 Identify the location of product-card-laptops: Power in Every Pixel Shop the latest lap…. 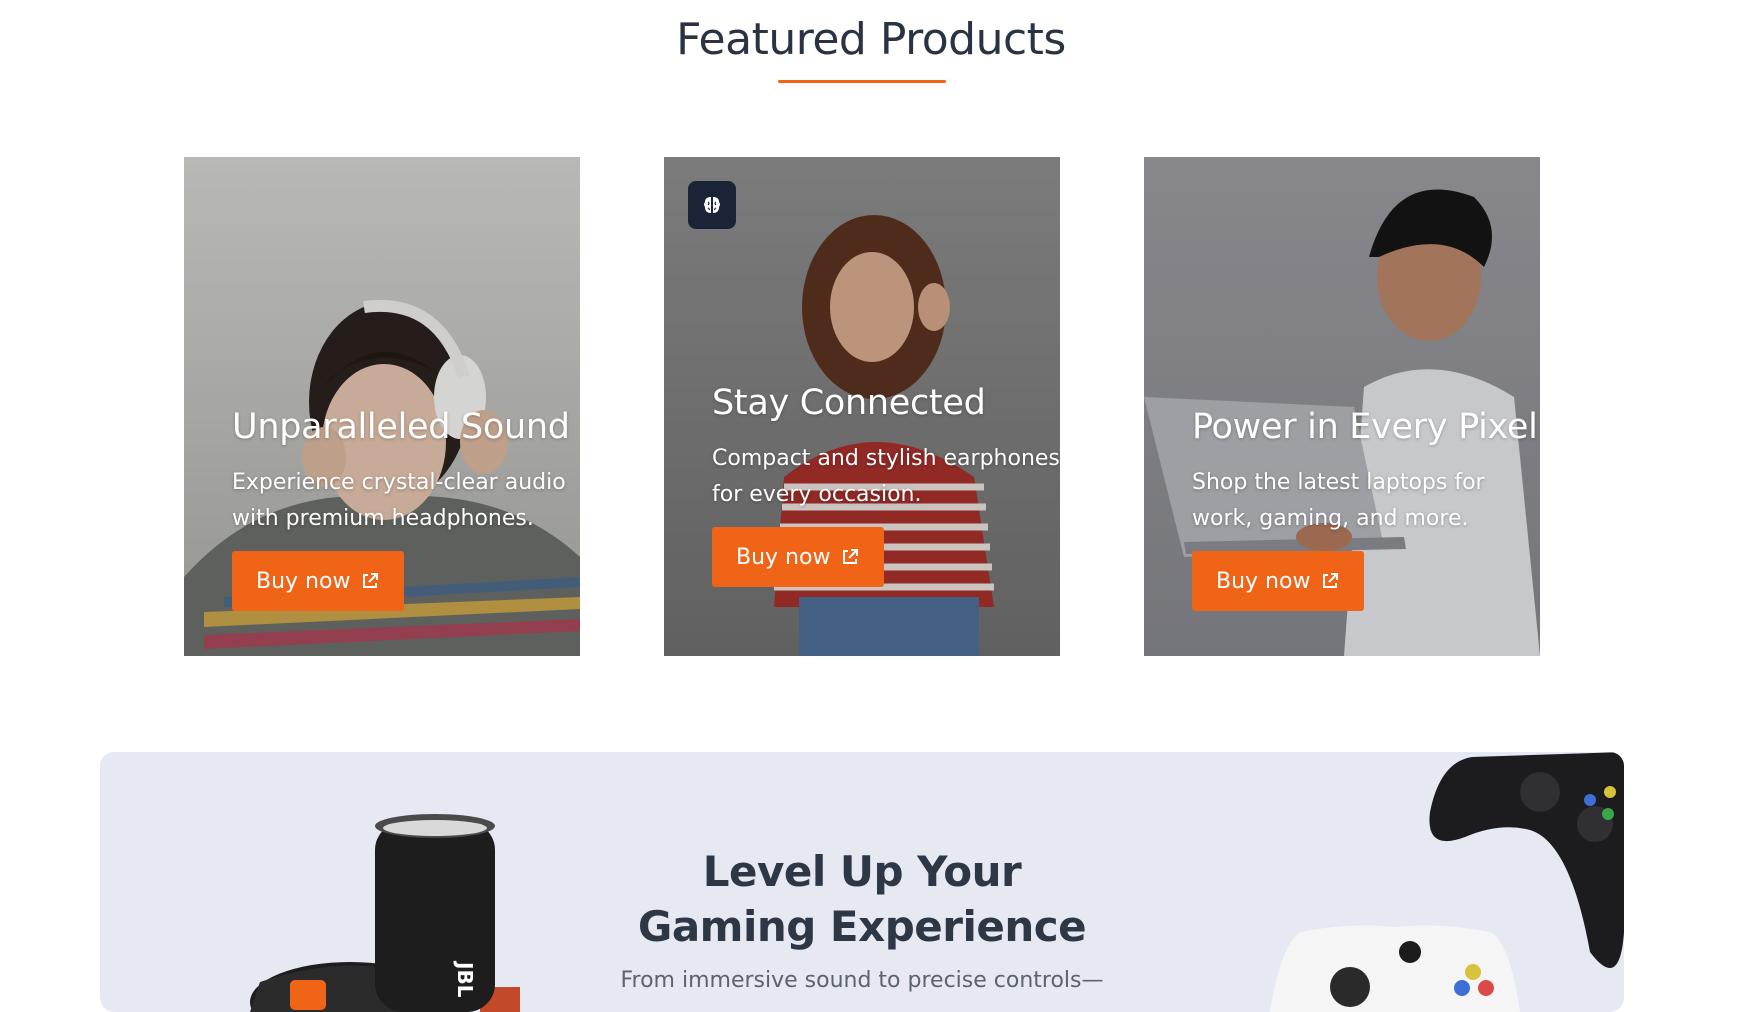
(1342, 406).